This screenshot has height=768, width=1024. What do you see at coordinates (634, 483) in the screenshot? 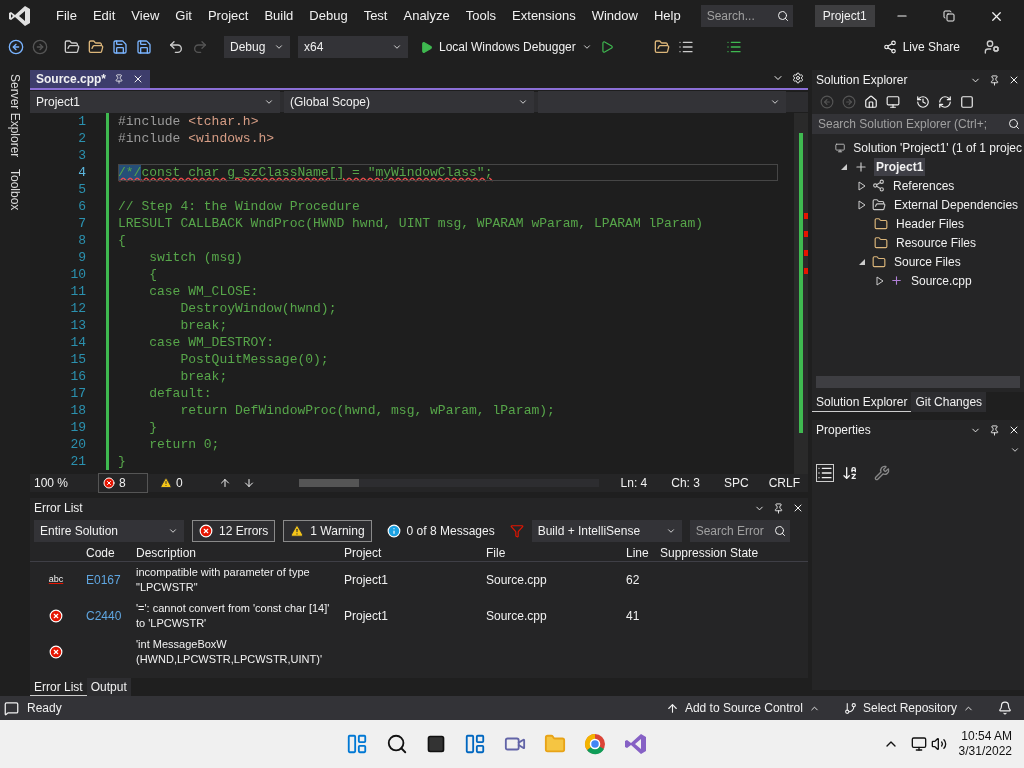
I see `cursor-line: Ln: 4` at bounding box center [634, 483].